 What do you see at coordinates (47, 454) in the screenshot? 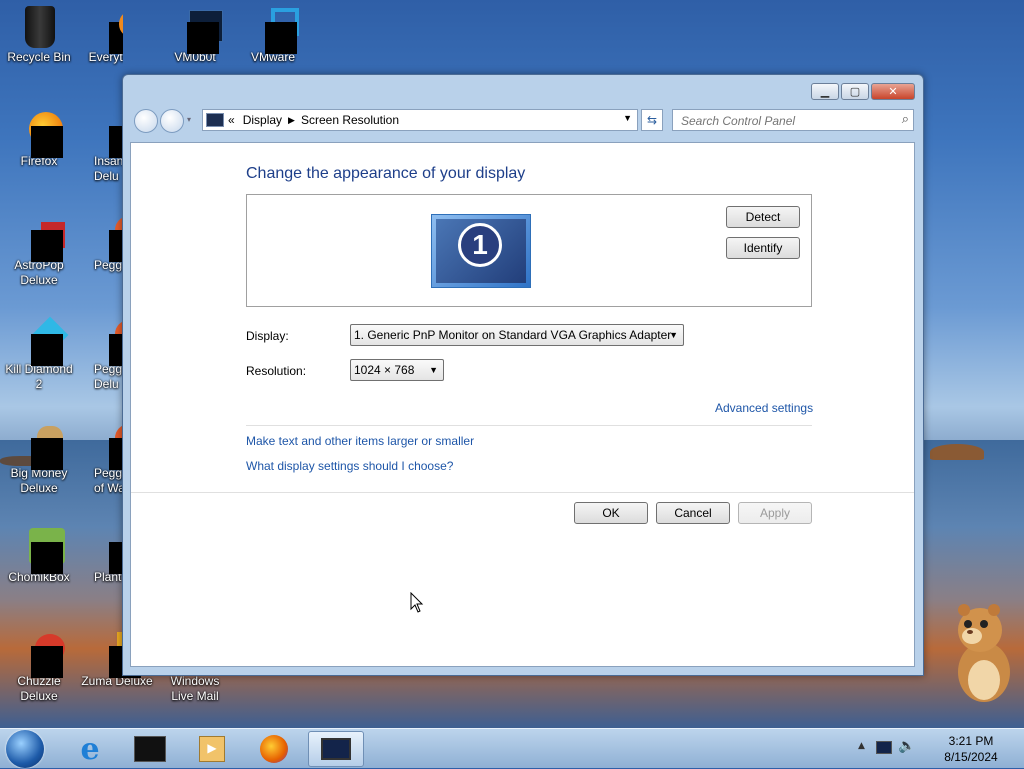
I see `big-money-icon` at bounding box center [47, 454].